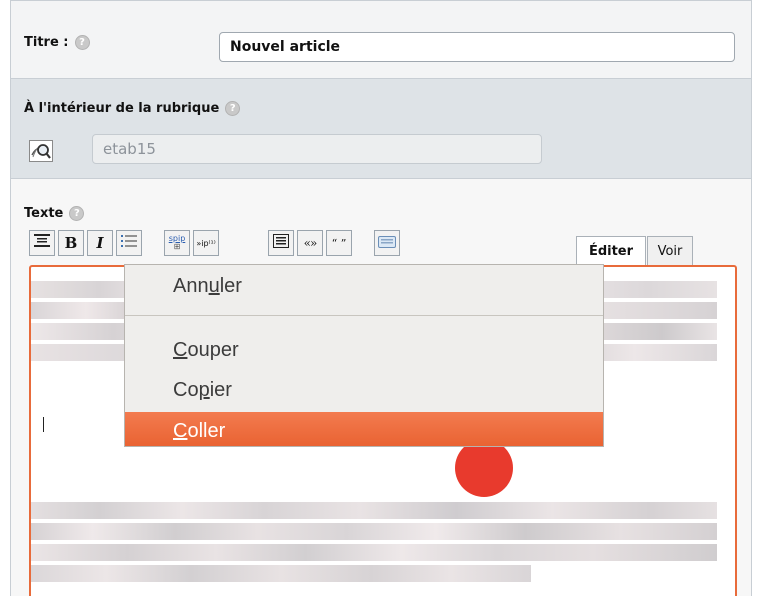 This screenshot has width=757, height=596. Describe the element at coordinates (220, 390) in the screenshot. I see `menu-item-copy-label-rest: ier` at that location.